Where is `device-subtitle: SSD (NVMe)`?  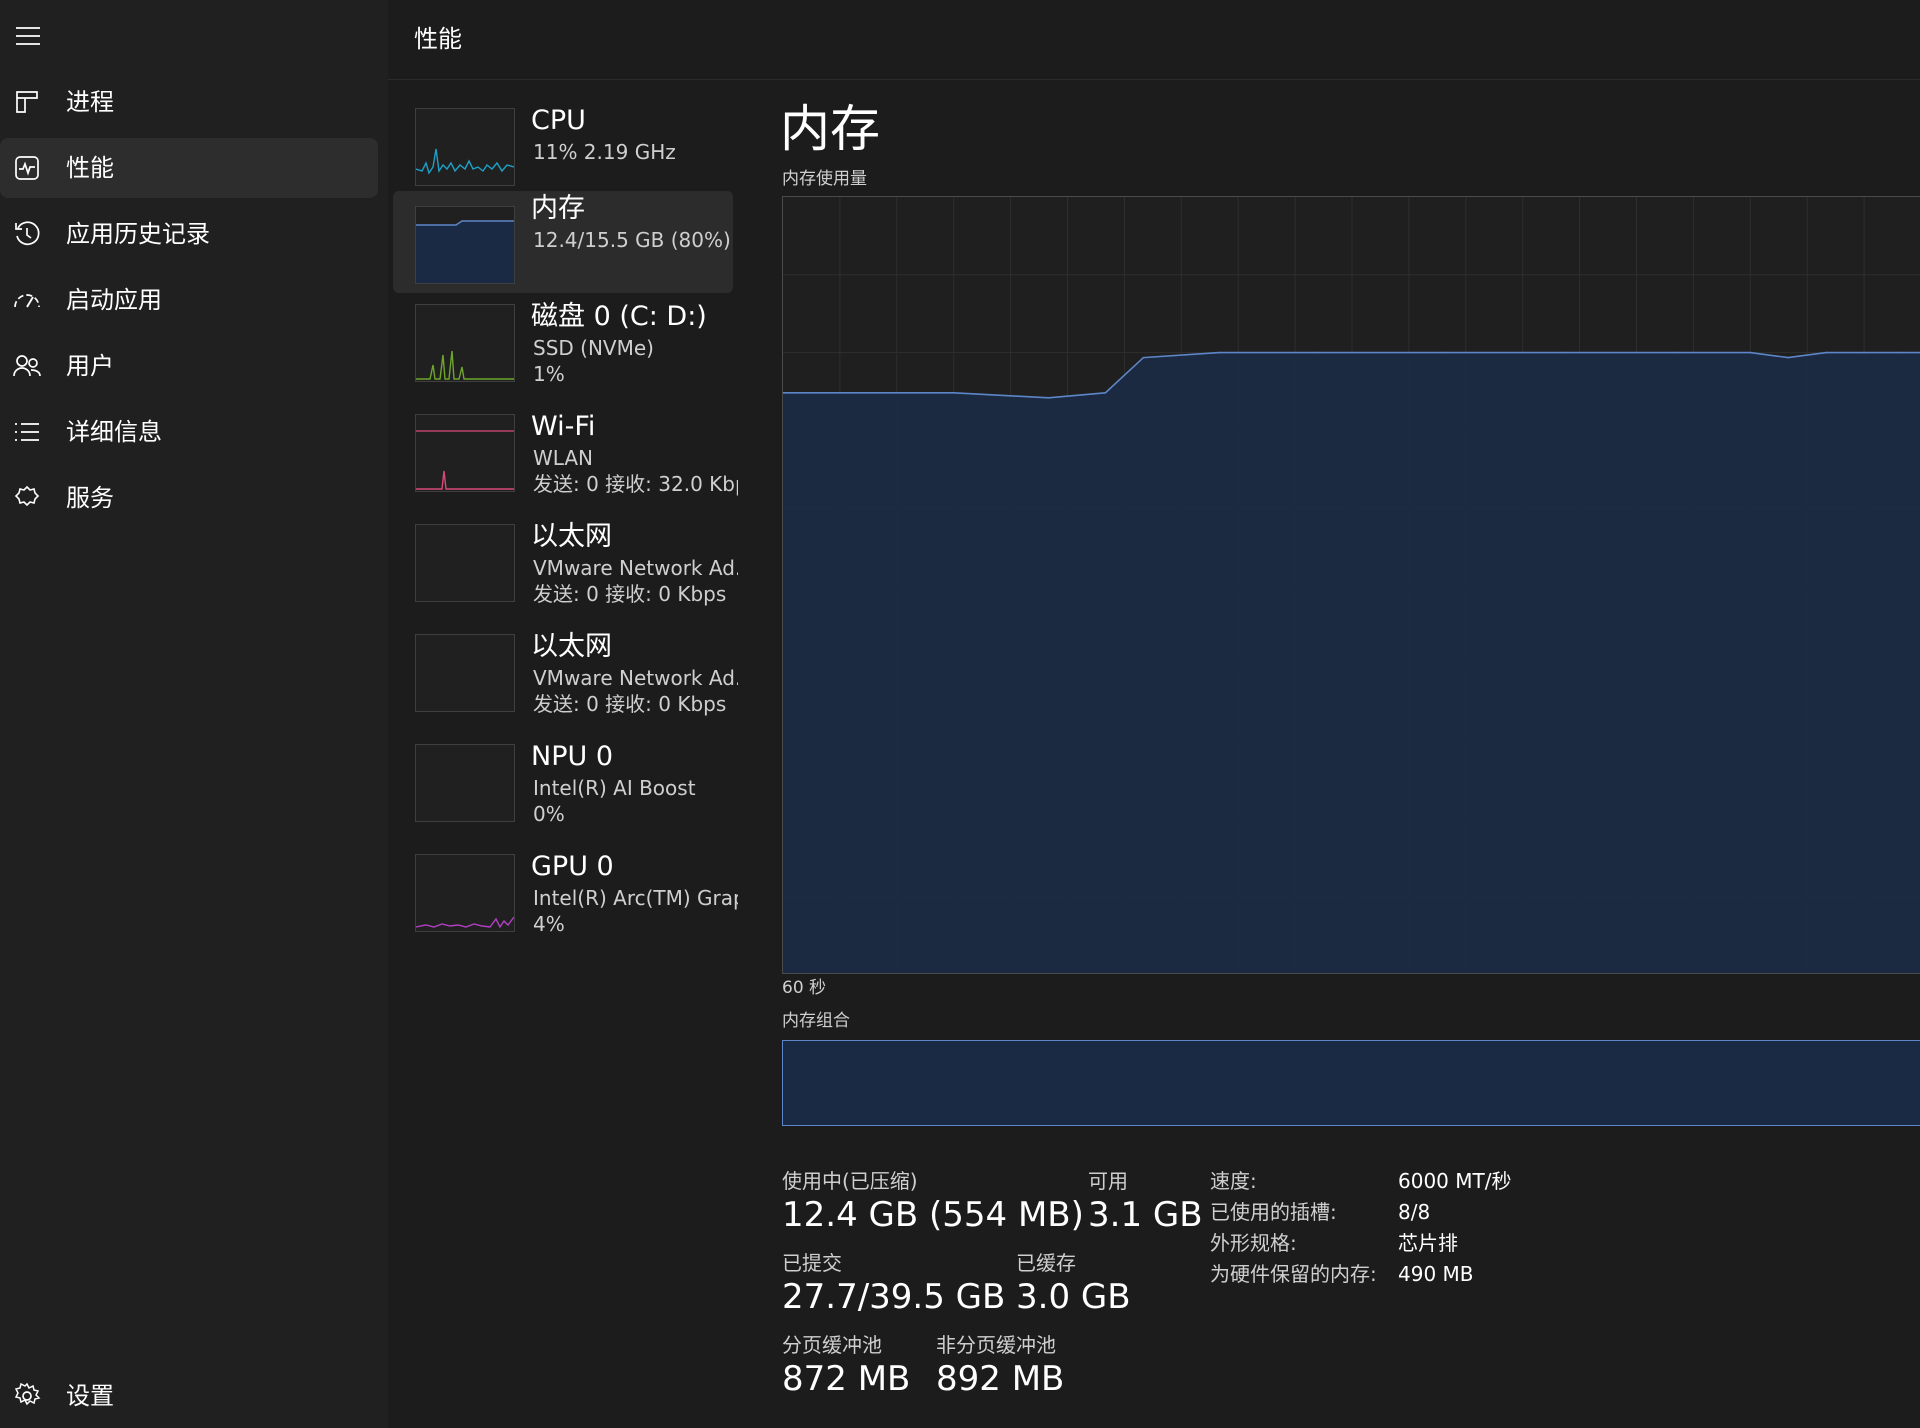
device-subtitle: SSD (NVMe) is located at coordinates (593, 348).